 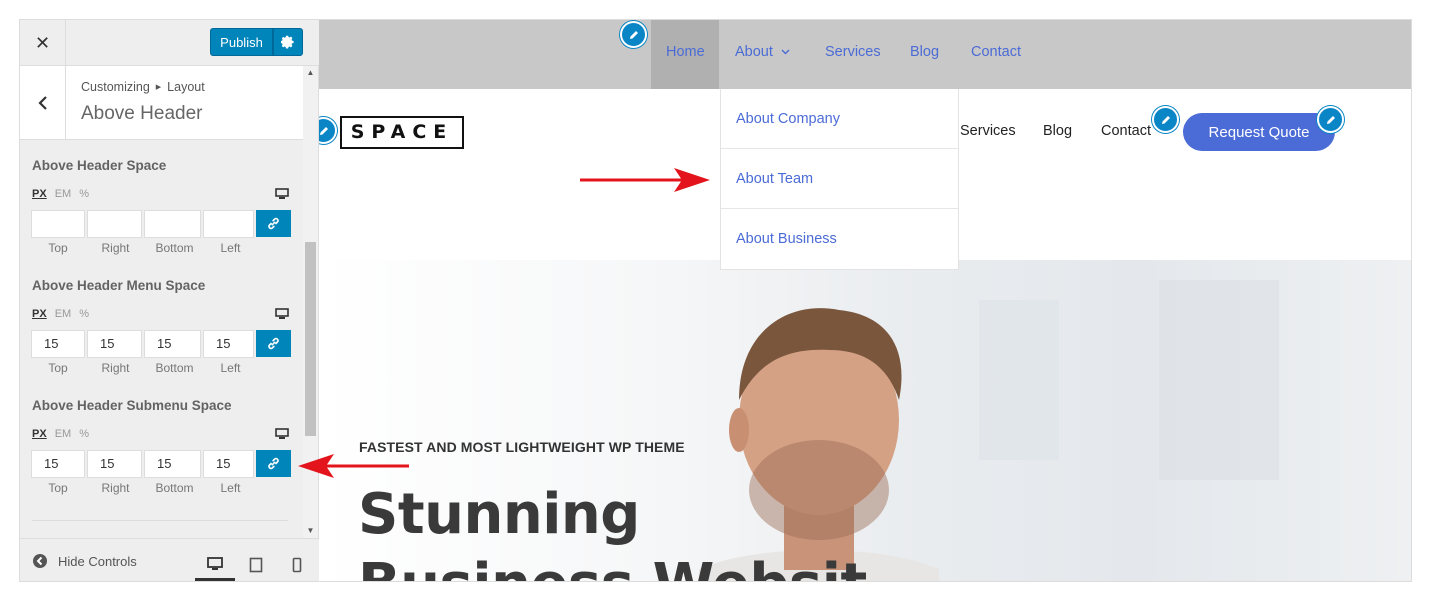 I want to click on above-menu-about: About, so click(x=762, y=52).